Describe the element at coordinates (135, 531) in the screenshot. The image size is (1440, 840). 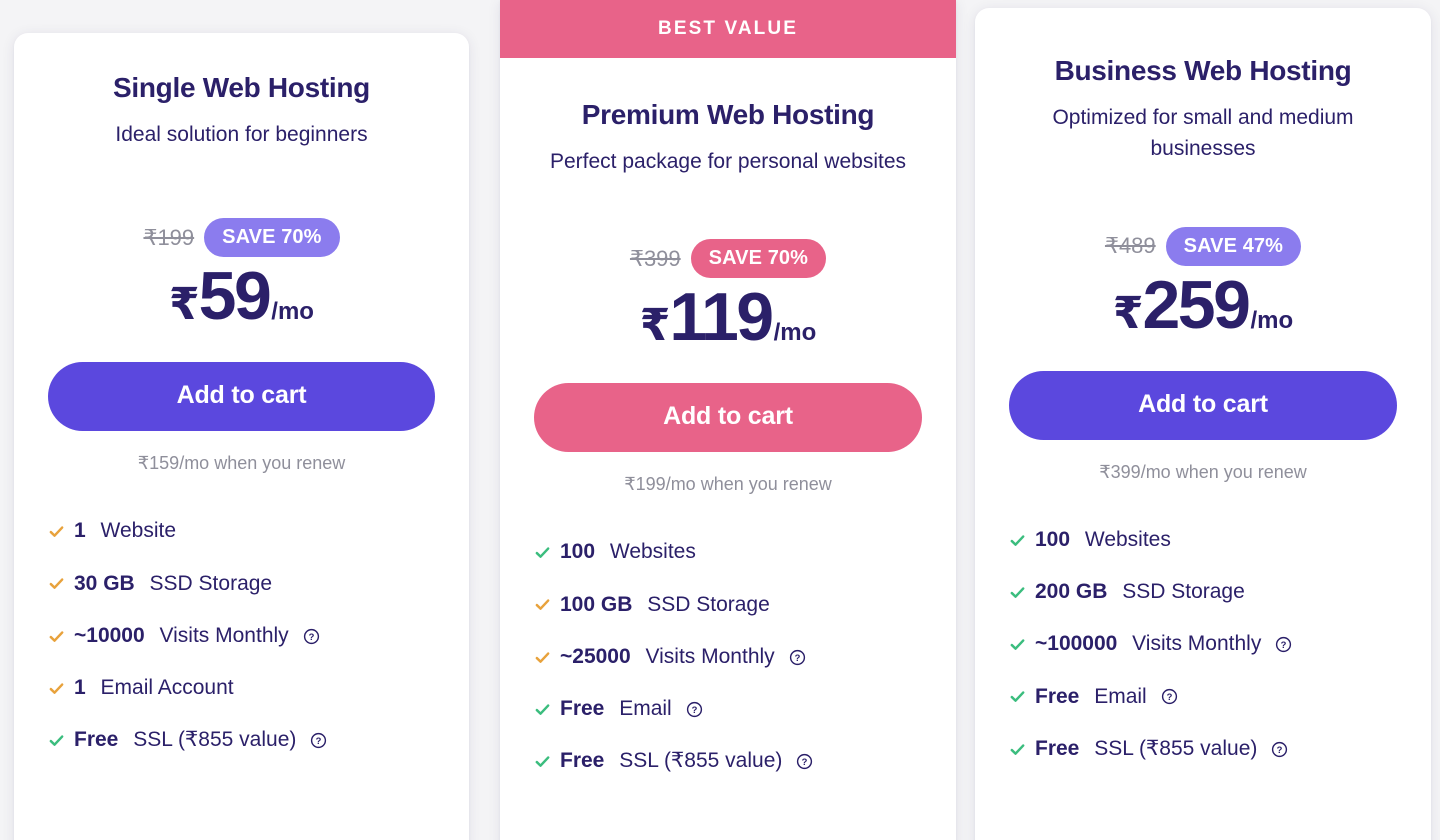
I see `feature-label: Website` at that location.